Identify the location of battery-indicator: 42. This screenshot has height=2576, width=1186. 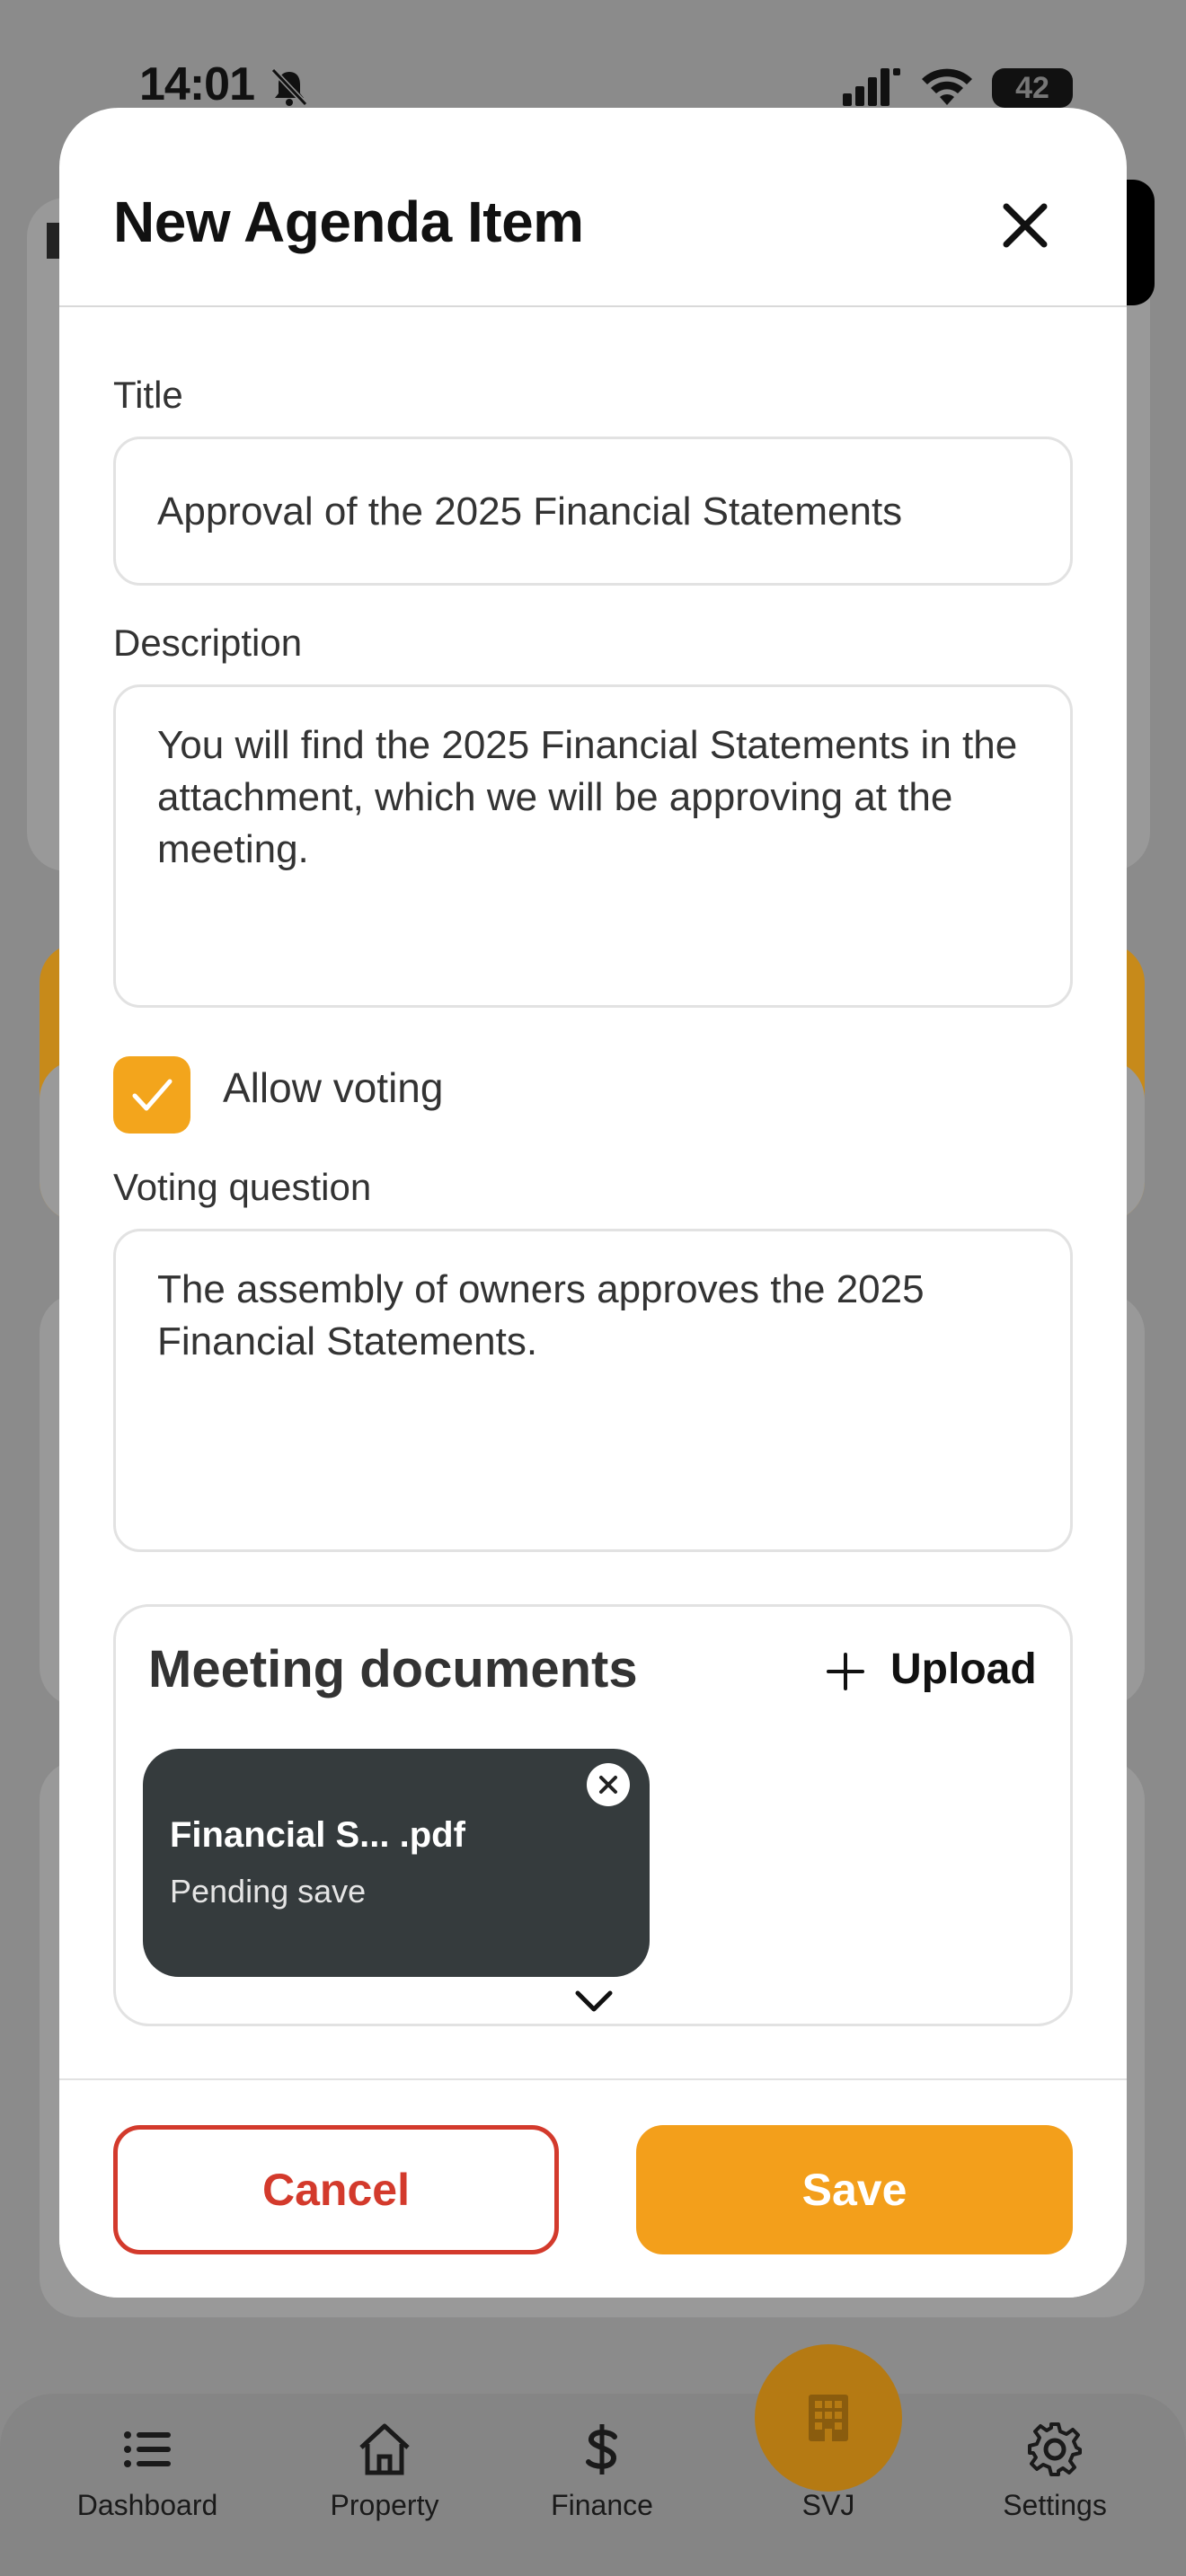
(1032, 88).